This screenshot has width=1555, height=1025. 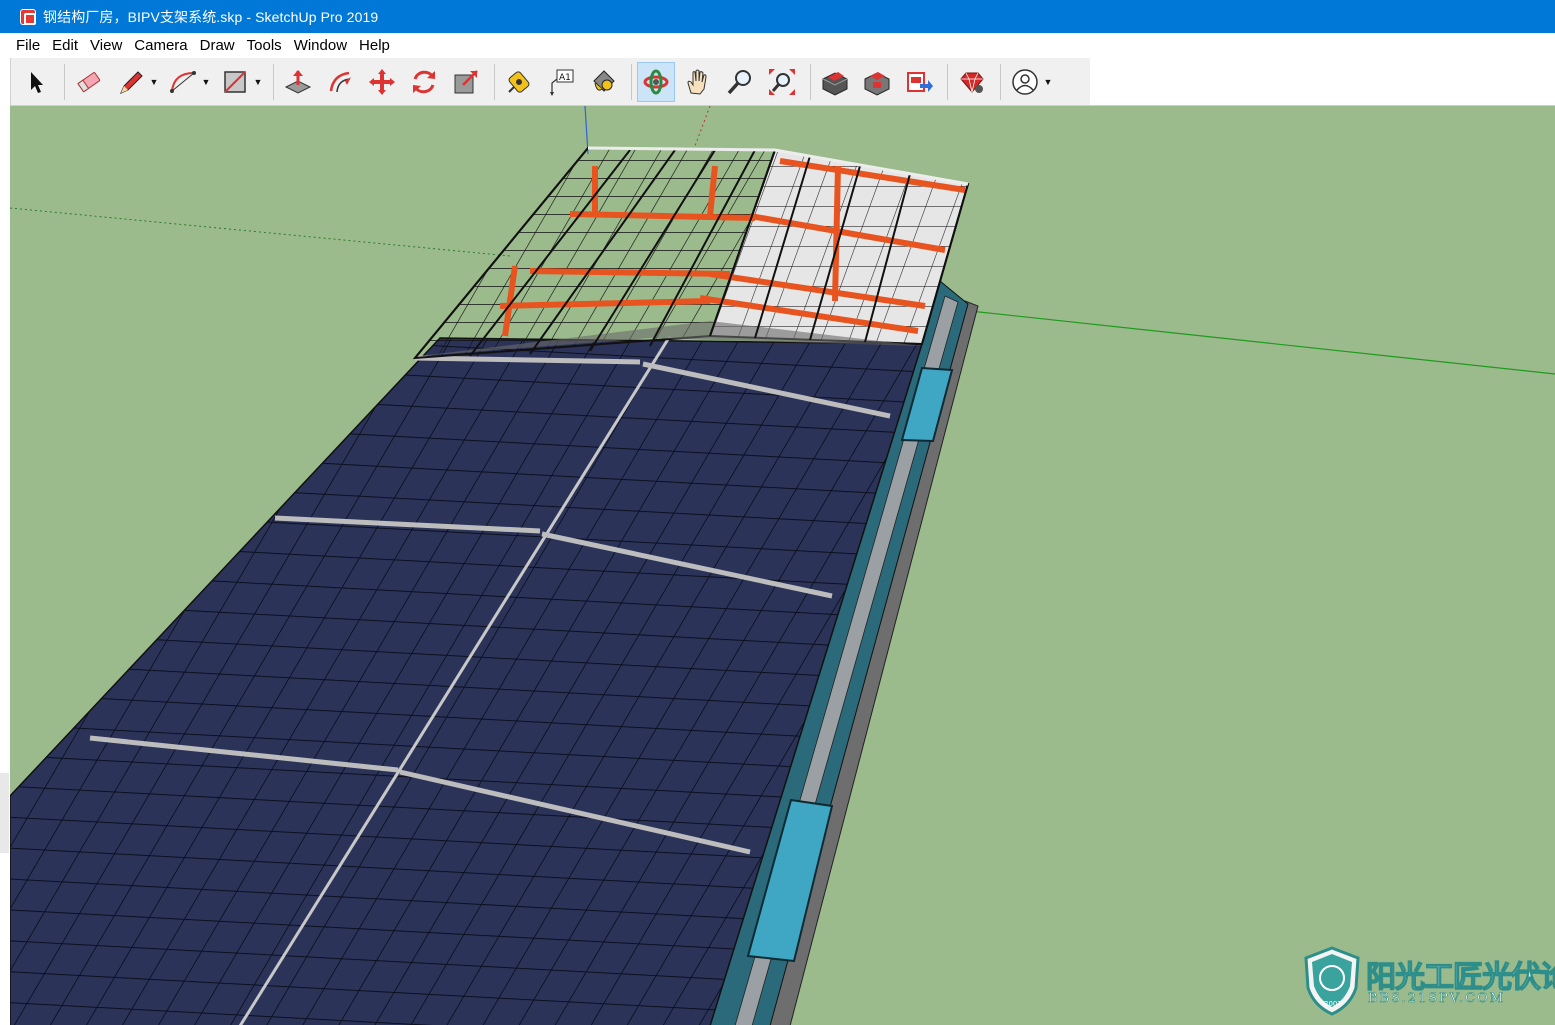 I want to click on menu-draw: Draw, so click(x=217, y=45).